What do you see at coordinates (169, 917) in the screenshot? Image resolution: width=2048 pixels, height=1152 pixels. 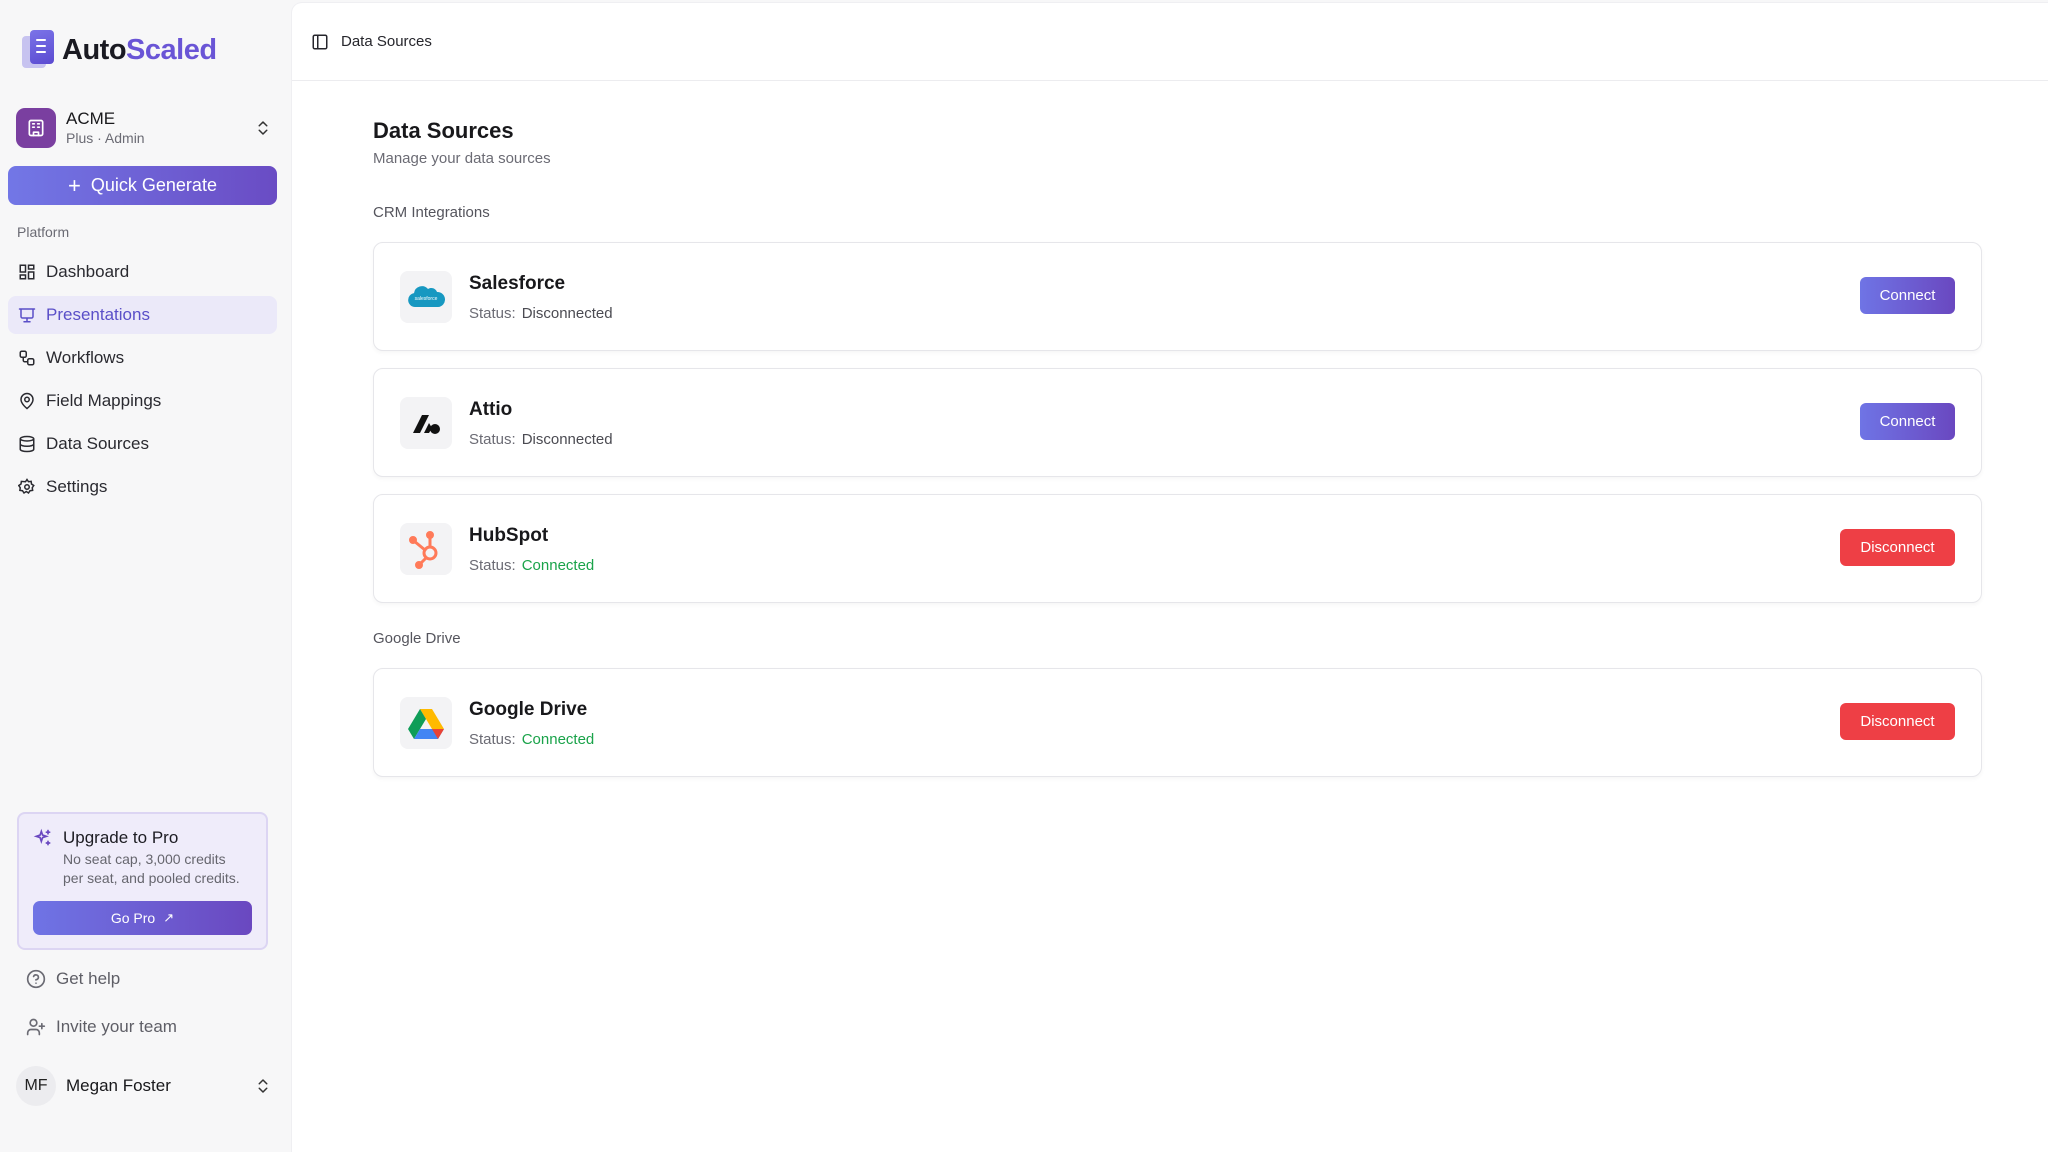 I see `arrow-up-right-icon: ↗` at bounding box center [169, 917].